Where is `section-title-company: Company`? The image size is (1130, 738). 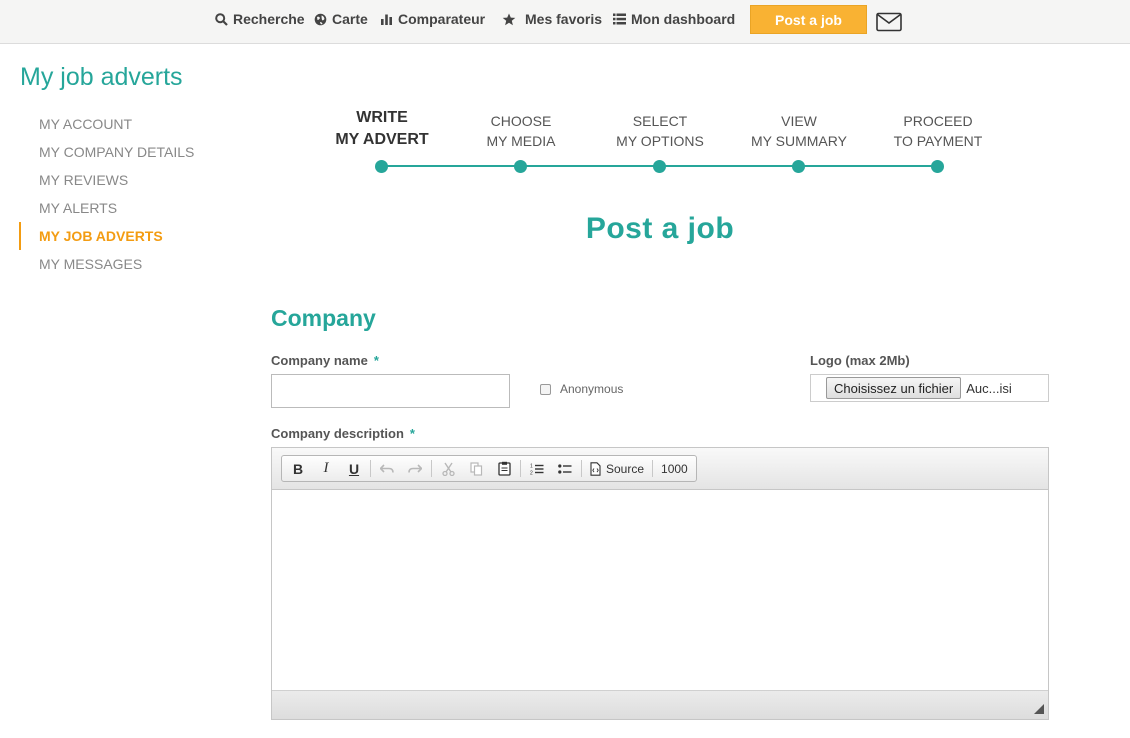
section-title-company: Company is located at coordinates (323, 318).